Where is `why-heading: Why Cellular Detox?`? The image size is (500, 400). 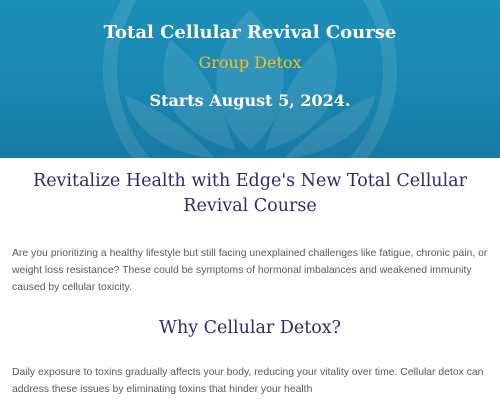 why-heading: Why Cellular Detox? is located at coordinates (250, 328).